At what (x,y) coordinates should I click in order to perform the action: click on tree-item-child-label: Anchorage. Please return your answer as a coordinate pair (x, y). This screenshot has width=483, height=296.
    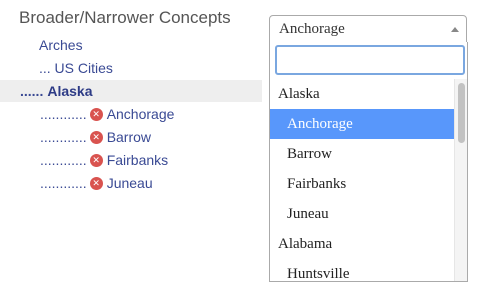
    Looking at the image, I should click on (141, 114).